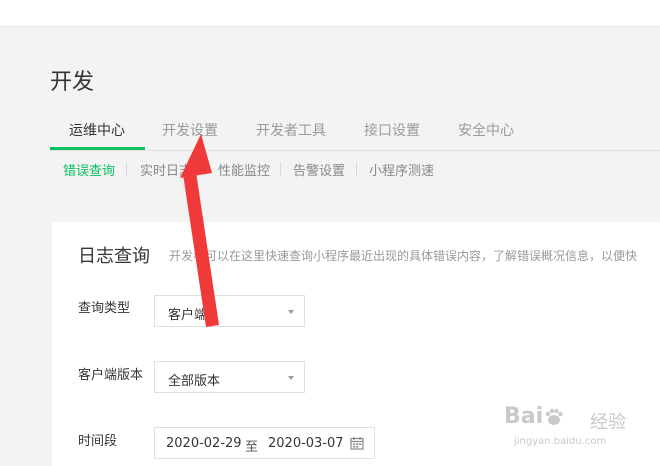 The height and width of the screenshot is (466, 660). Describe the element at coordinates (554, 416) in the screenshot. I see `paw-icon` at that location.